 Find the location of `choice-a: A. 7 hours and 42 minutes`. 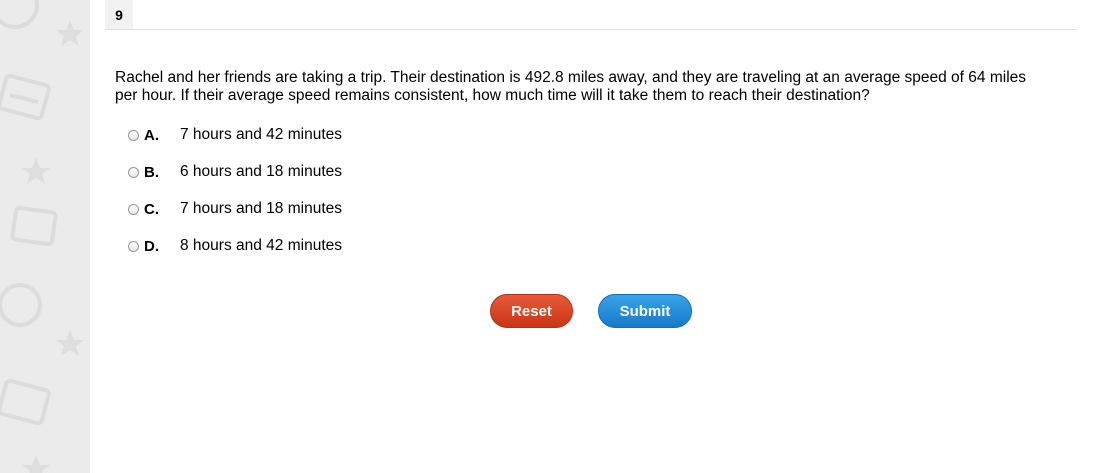

choice-a: A. 7 hours and 42 minutes is located at coordinates (235, 135).